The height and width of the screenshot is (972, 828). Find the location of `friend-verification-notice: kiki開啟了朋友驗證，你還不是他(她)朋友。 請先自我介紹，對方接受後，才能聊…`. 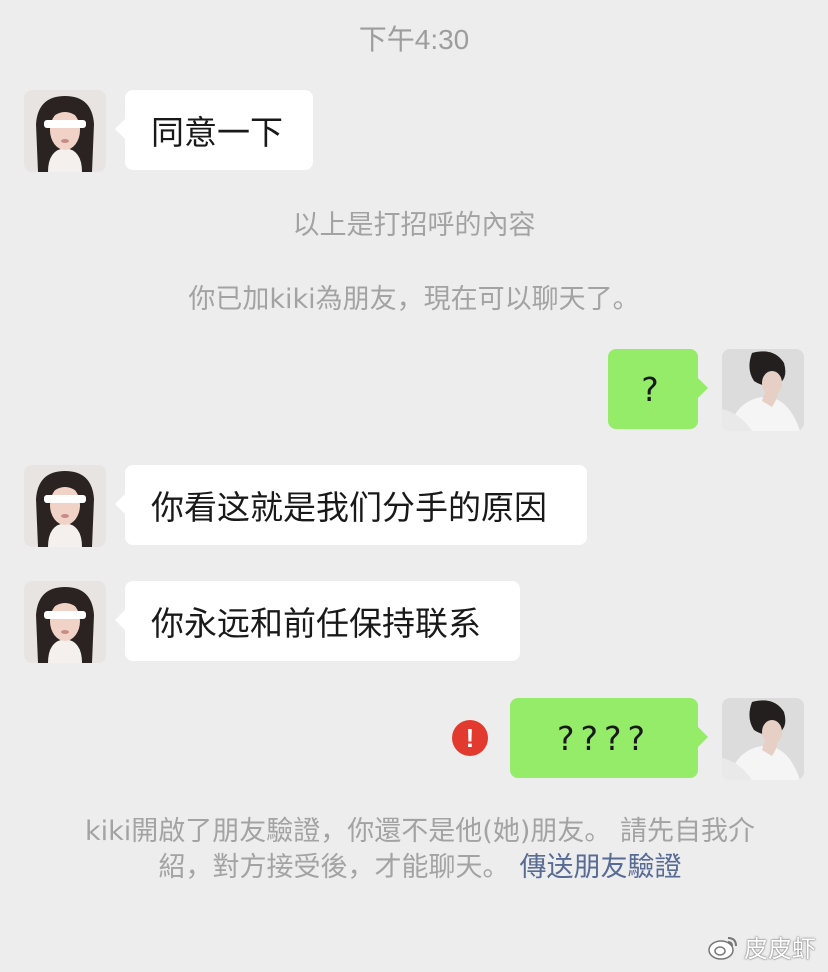

friend-verification-notice: kiki開啟了朋友驗證，你還不是他(她)朋友。 請先自我介紹，對方接受後，才能聊… is located at coordinates (420, 850).